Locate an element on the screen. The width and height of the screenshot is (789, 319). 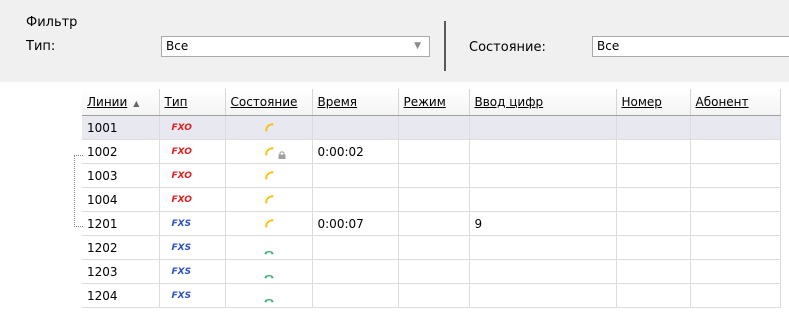
col-subscriber-header: Абонент is located at coordinates (735, 102).